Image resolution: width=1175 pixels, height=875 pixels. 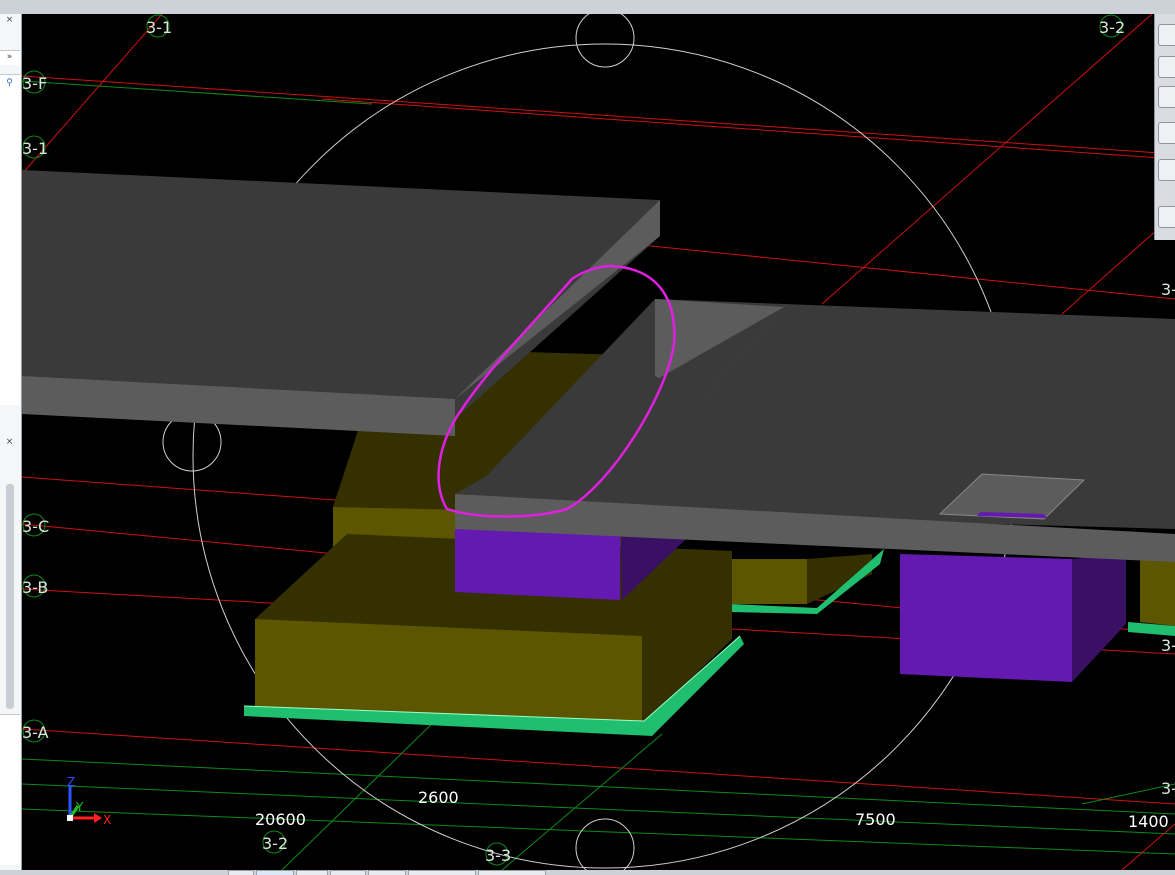 What do you see at coordinates (875, 819) in the screenshot?
I see `dimension-label: 7500` at bounding box center [875, 819].